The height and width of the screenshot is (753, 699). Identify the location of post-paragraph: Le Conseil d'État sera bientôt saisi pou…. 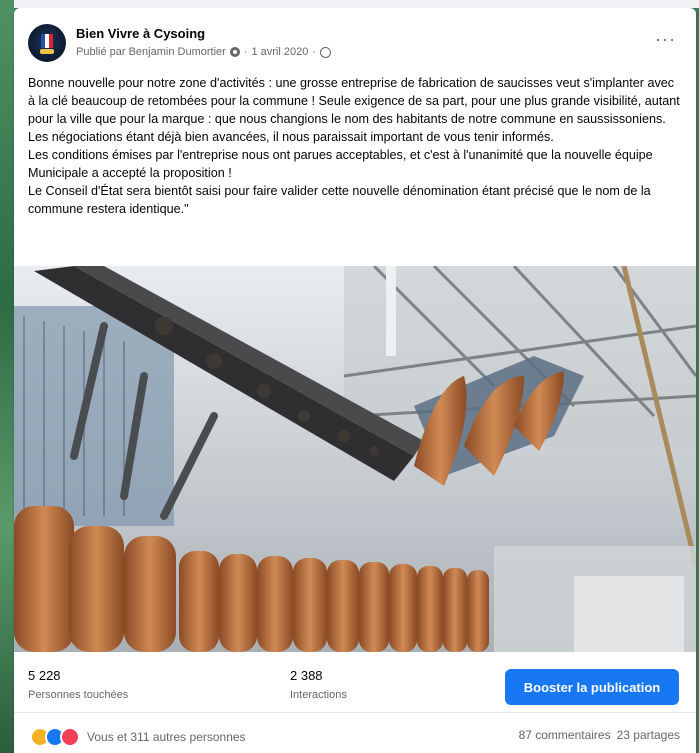
(339, 200).